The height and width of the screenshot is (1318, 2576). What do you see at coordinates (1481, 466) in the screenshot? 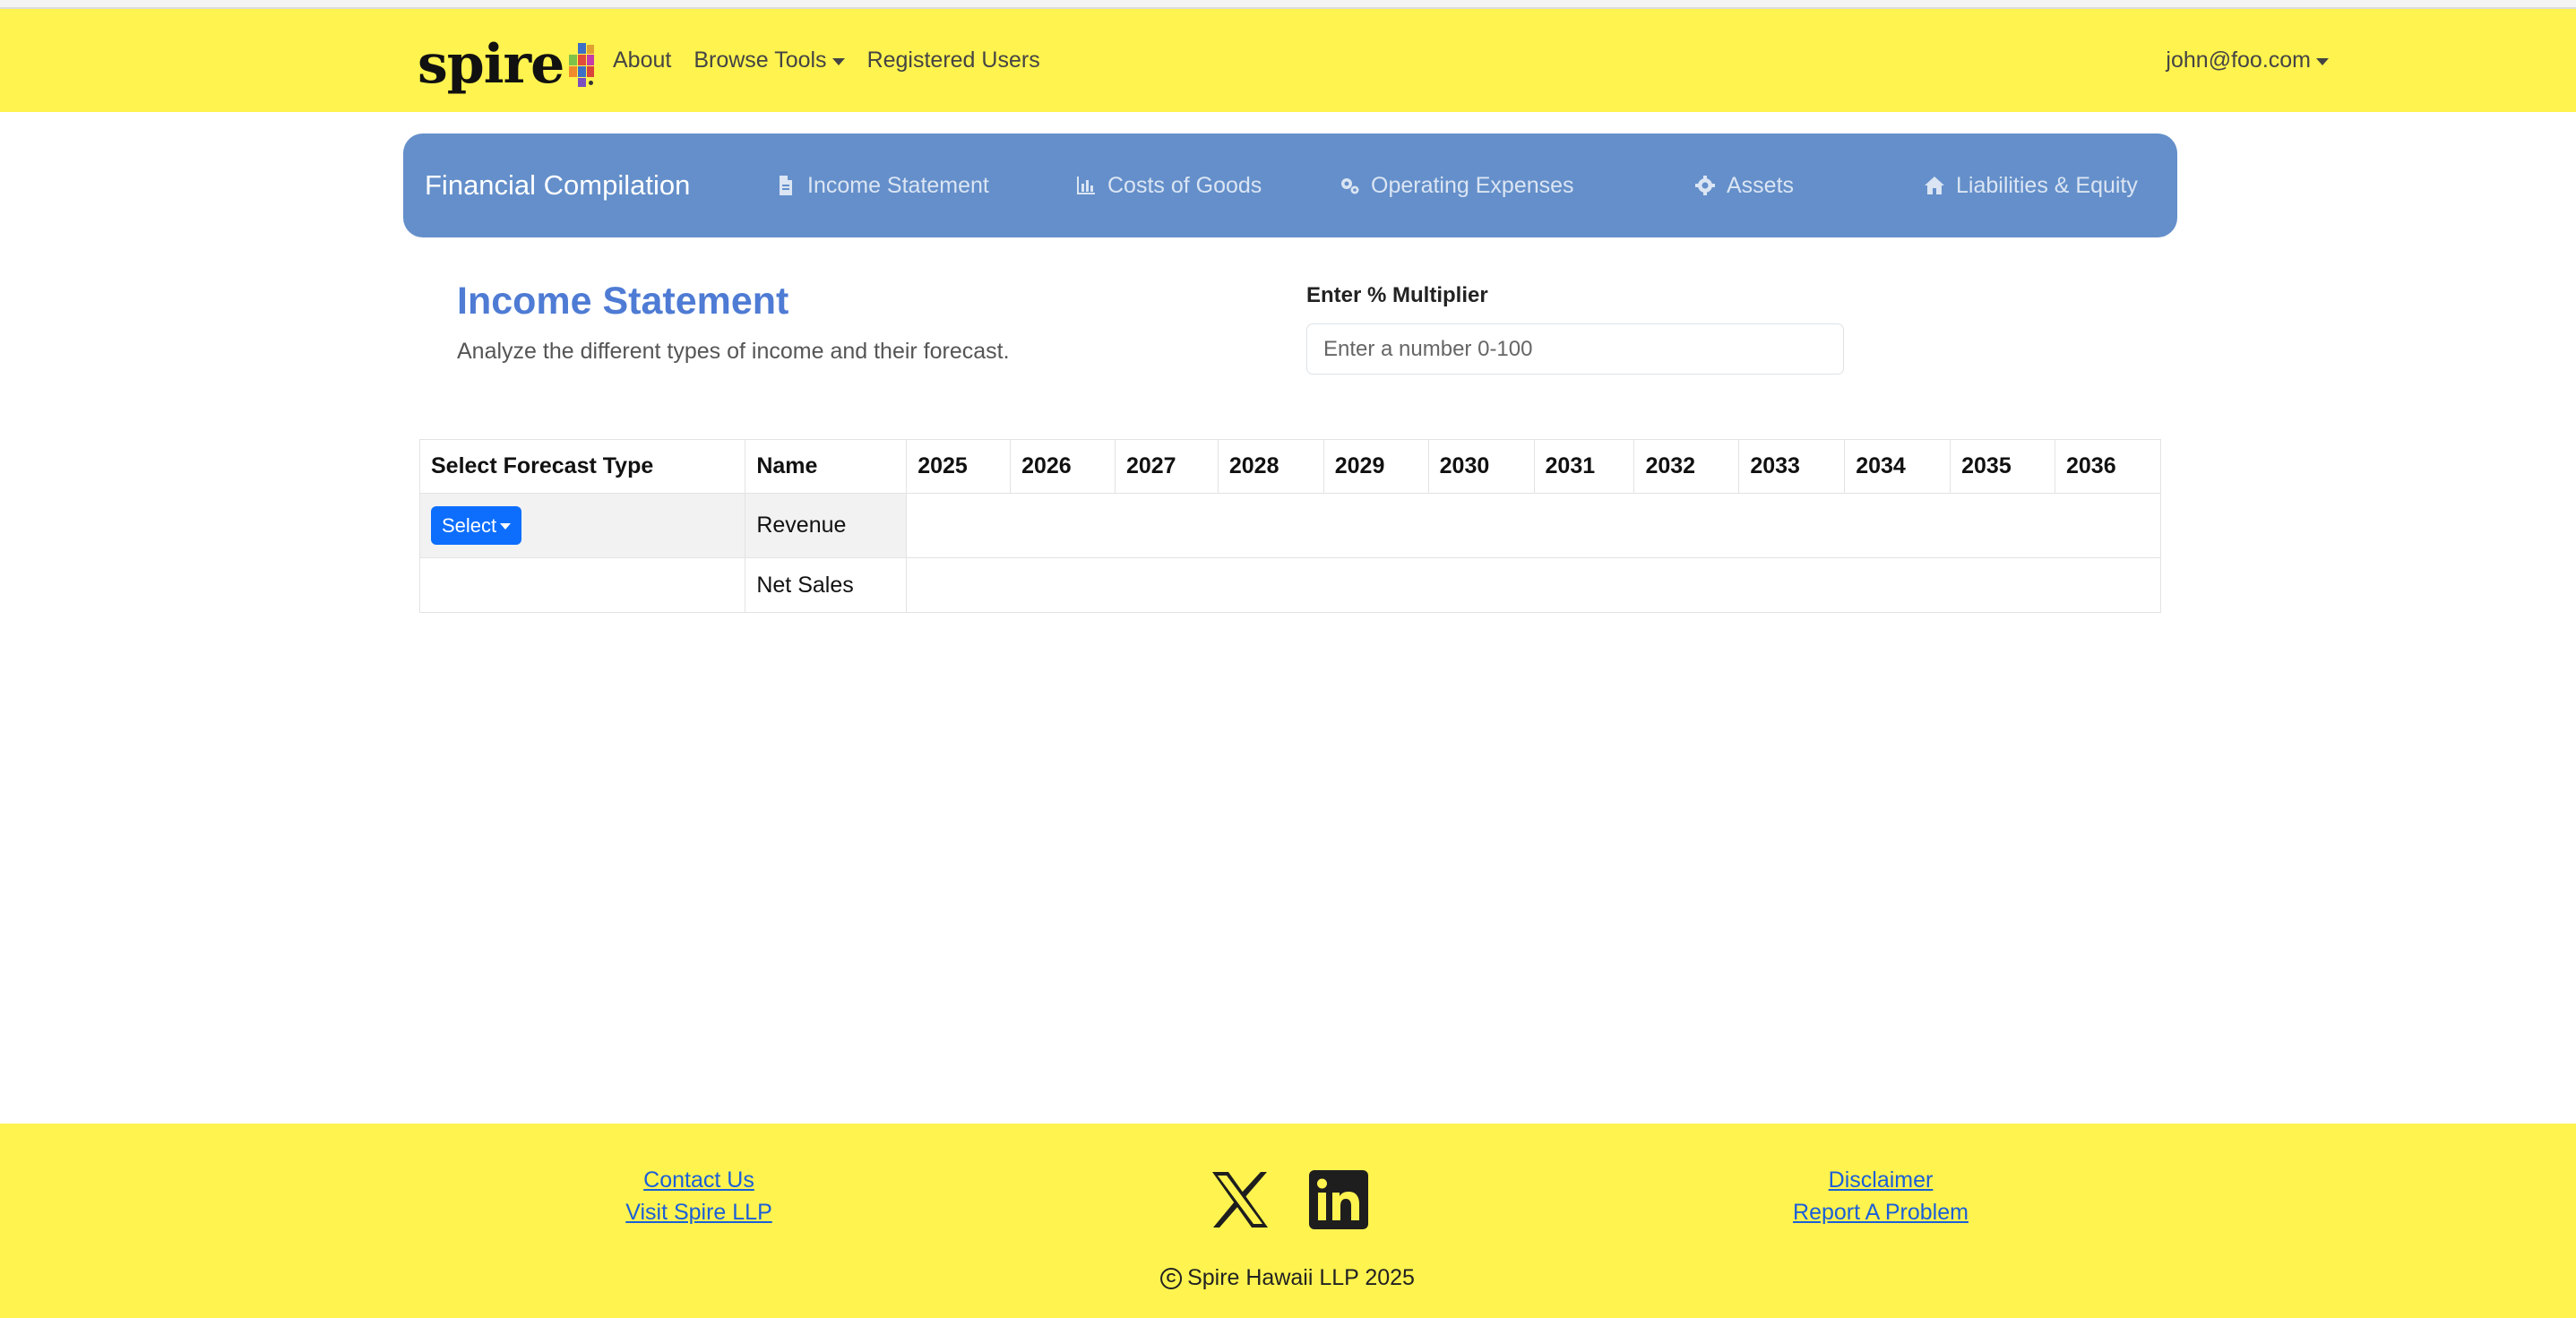
I see `col-year: 2030` at bounding box center [1481, 466].